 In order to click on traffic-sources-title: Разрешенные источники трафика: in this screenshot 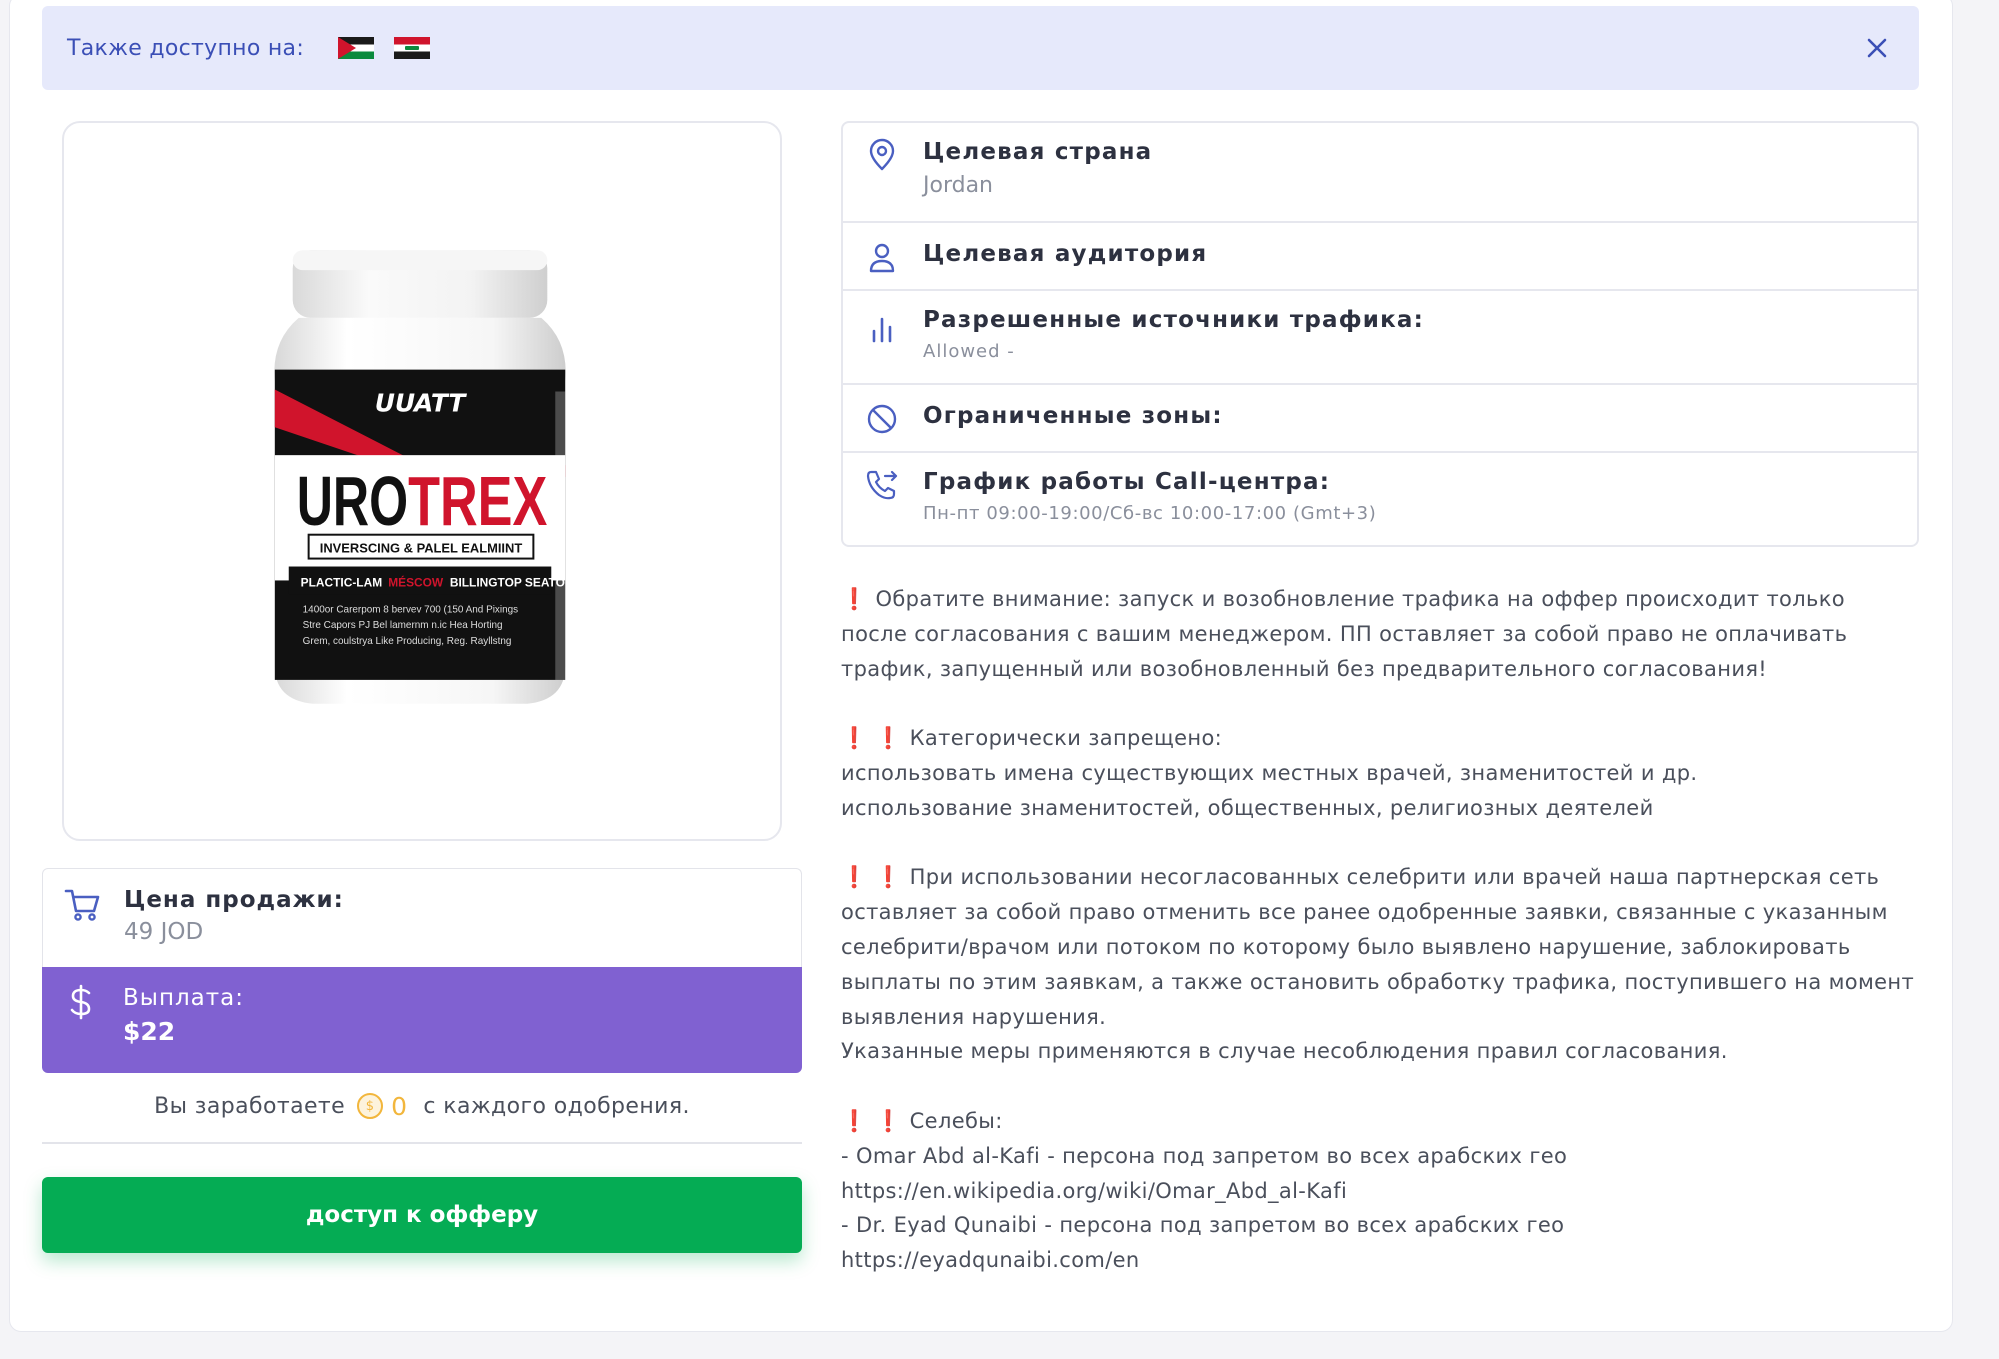, I will do `click(1174, 320)`.